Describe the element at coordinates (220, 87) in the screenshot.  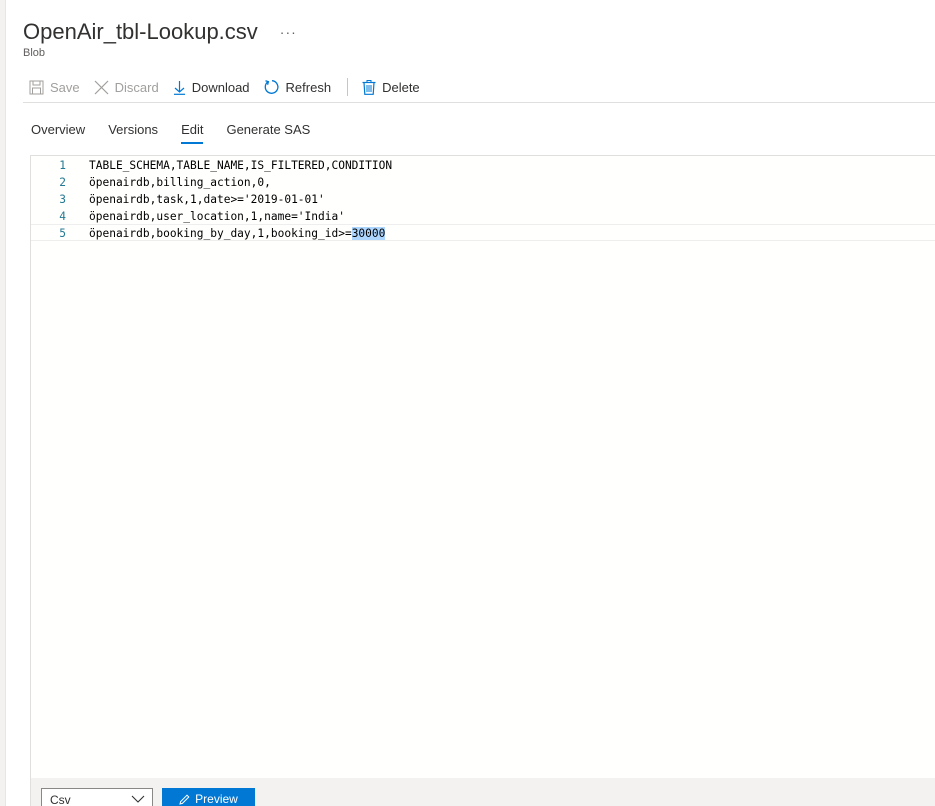
I see `download-label: Download` at that location.